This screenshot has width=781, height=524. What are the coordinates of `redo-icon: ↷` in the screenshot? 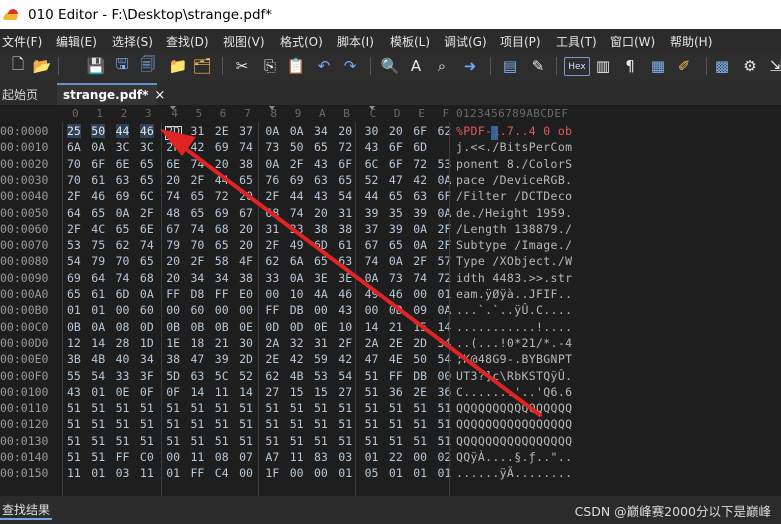 It's located at (350, 66).